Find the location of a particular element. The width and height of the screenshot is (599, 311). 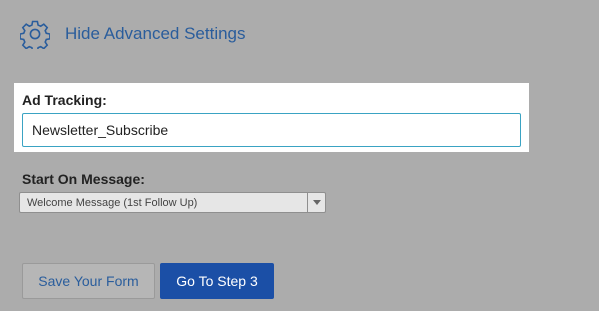

start-on-message-select: Welcome Message (1st Follow Up) is located at coordinates (172, 202).